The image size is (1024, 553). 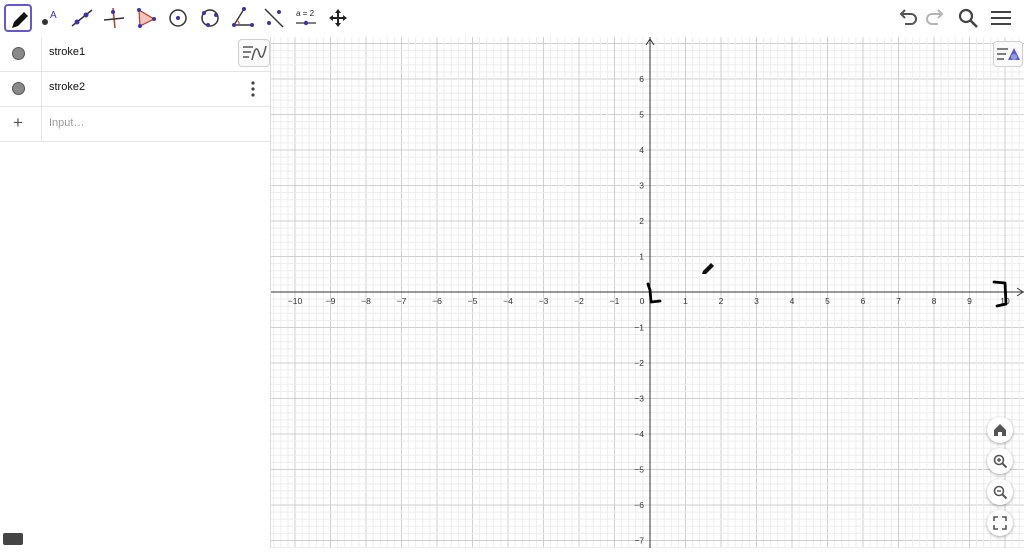 I want to click on perpendicular-line-icon, so click(x=114, y=18).